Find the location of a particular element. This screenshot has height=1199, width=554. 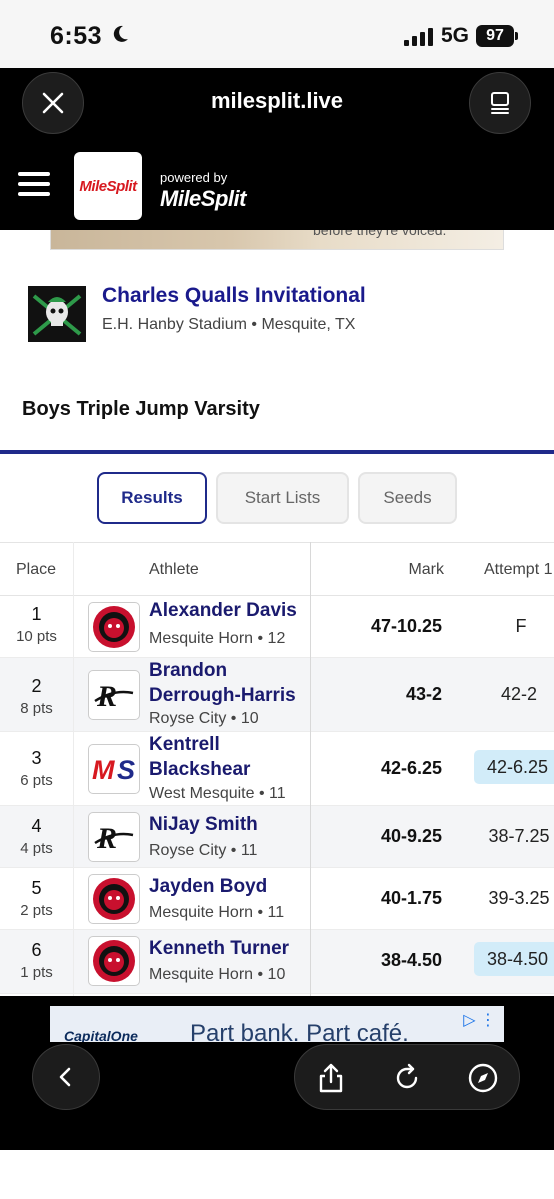

divider is located at coordinates (277, 452).